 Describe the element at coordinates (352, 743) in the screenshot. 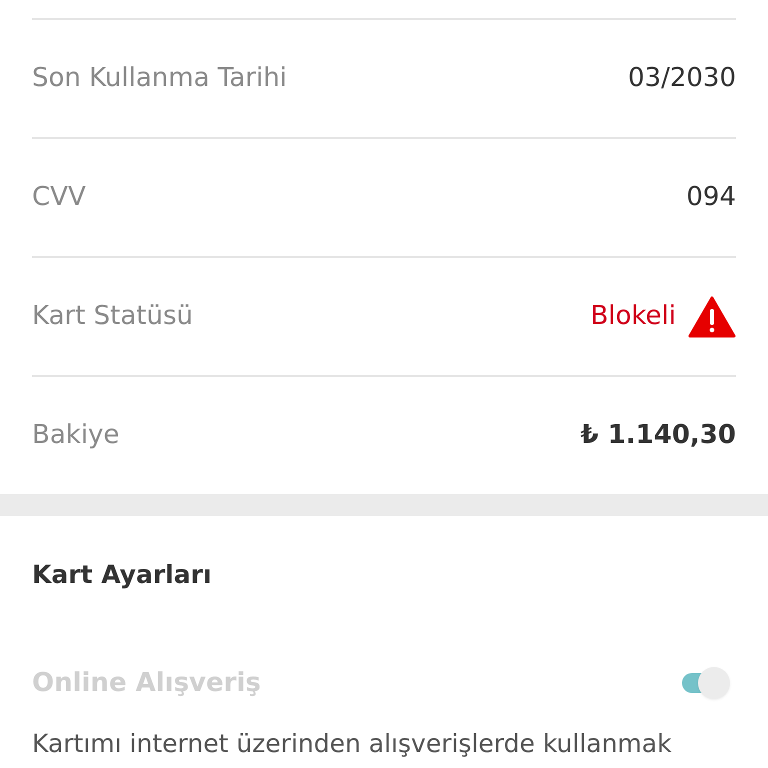

I see `setting-description: Kartımı internet üzerinden alışverişlerde kullanmak` at that location.